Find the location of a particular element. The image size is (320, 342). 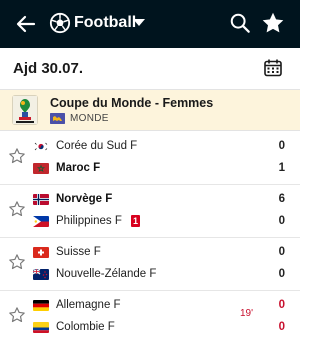

home-team: Norvège F 6 is located at coordinates (164, 200).